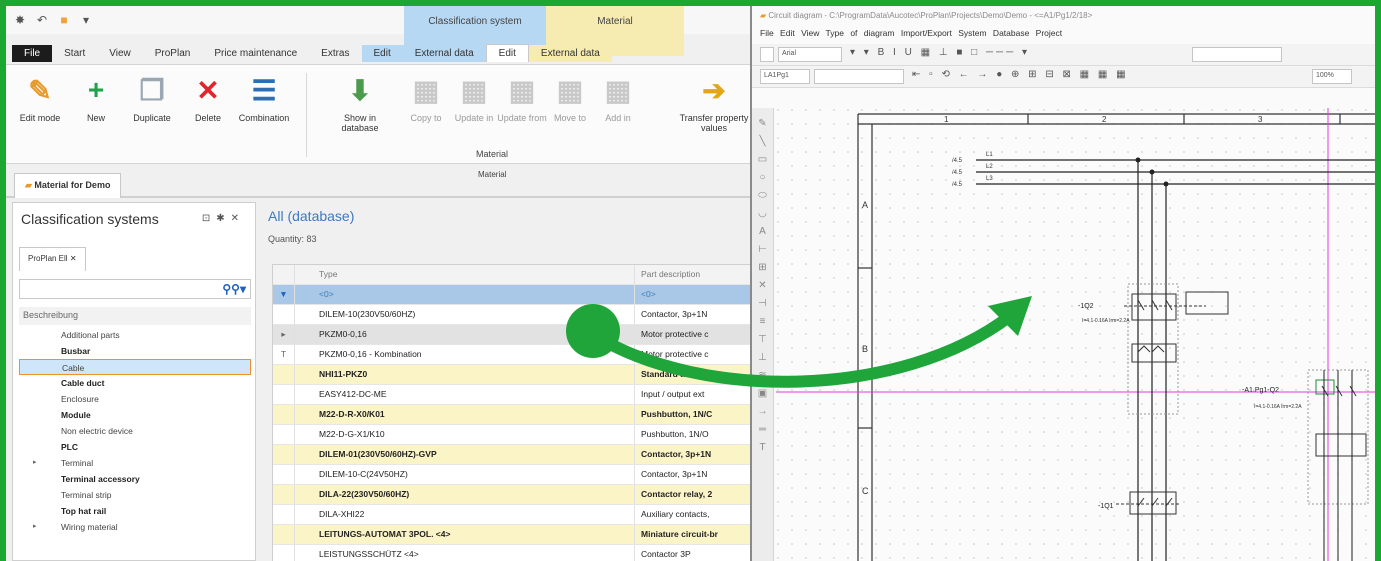 This screenshot has height=561, width=1381. I want to click on description-cell: Auxiliary contacts,, so click(695, 514).